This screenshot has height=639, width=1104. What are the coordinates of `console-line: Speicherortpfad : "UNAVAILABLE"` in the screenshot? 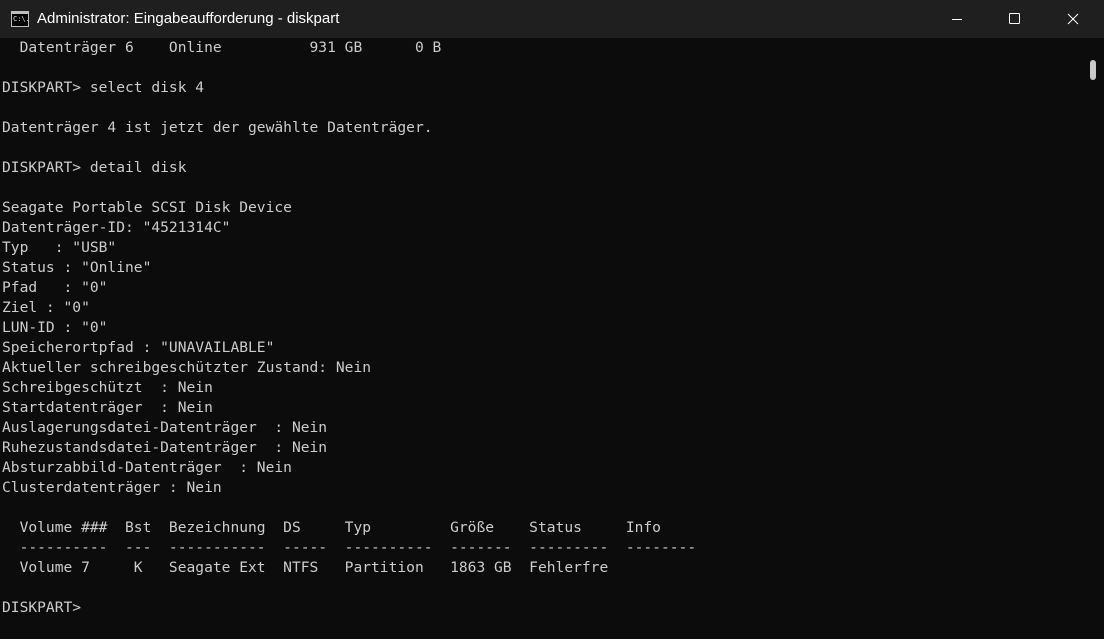 It's located at (138, 347).